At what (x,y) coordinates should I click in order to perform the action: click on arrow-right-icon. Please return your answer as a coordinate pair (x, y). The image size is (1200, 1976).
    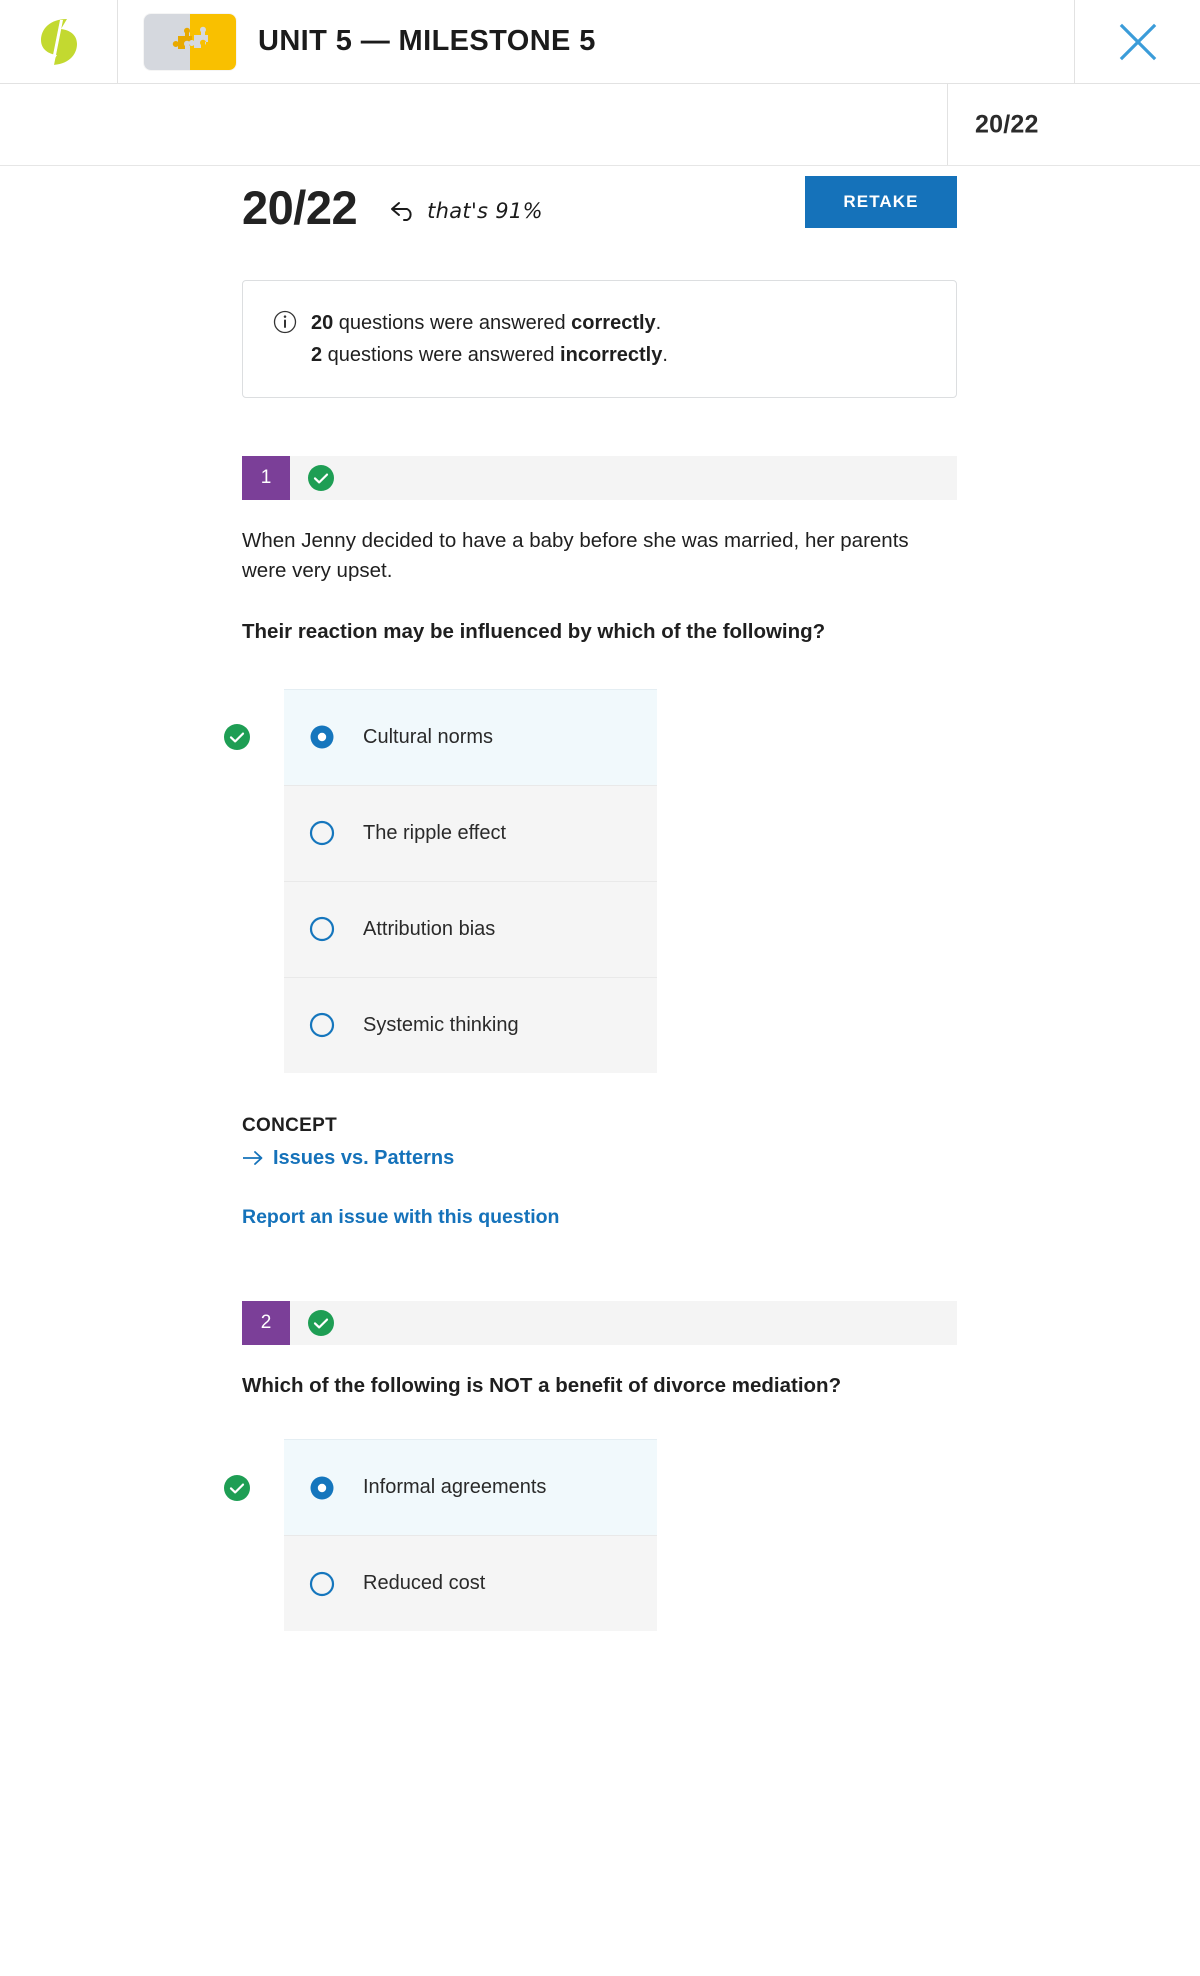
    Looking at the image, I should click on (253, 1158).